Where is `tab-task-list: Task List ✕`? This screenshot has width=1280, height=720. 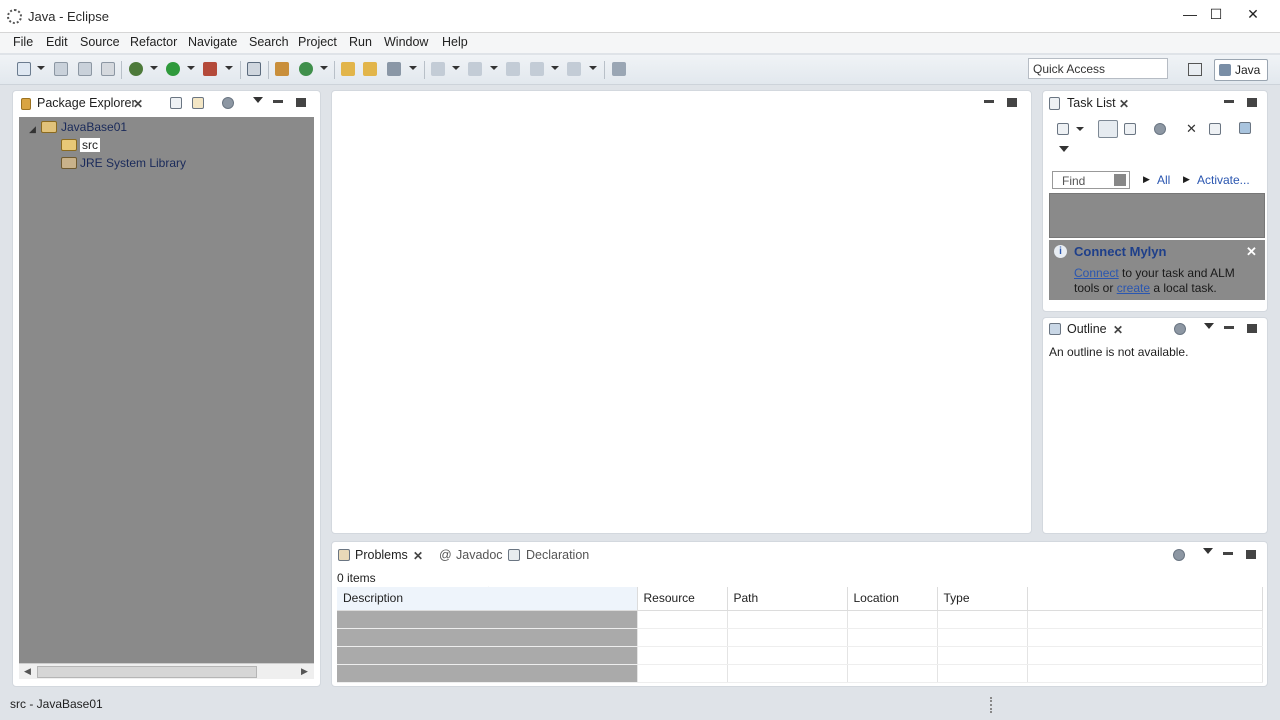 tab-task-list: Task List ✕ is located at coordinates (1091, 104).